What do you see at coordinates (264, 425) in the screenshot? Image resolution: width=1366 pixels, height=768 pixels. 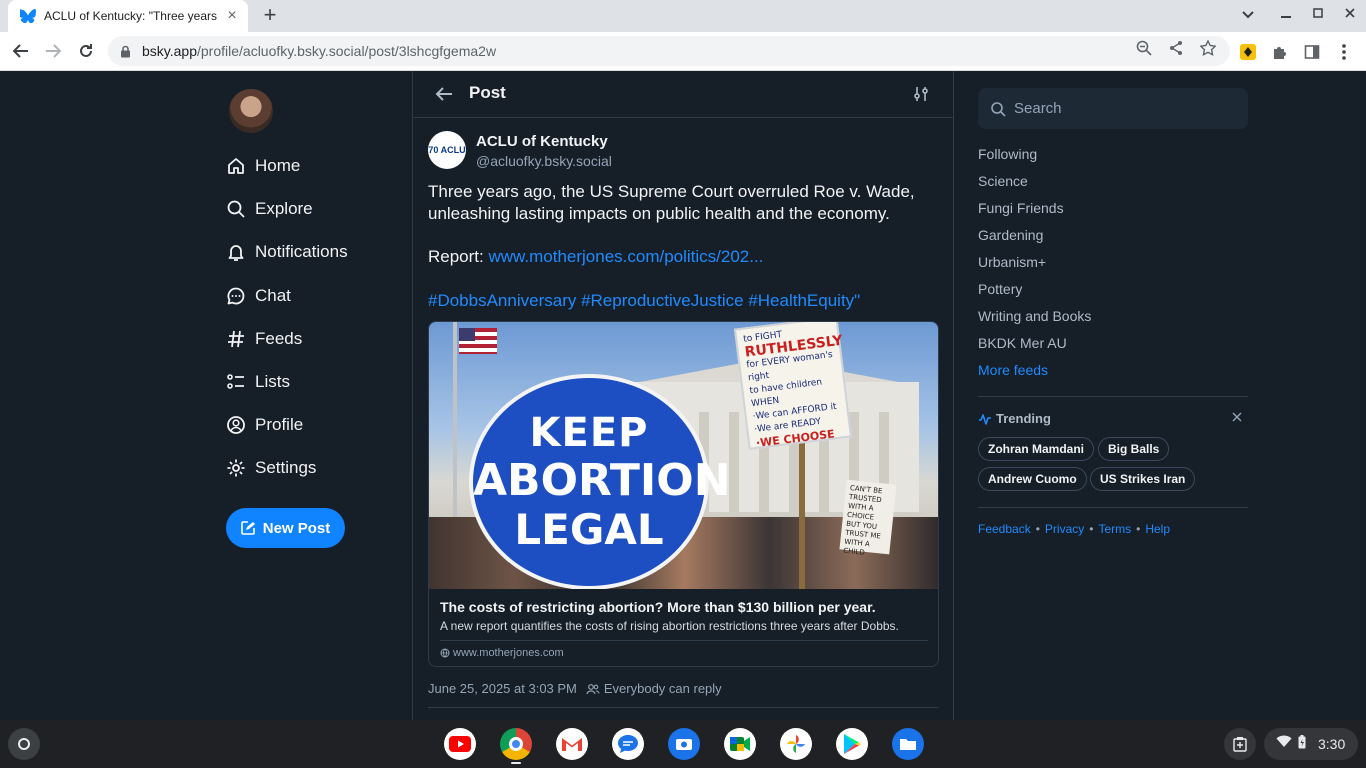 I see `nav-profile: Profile` at bounding box center [264, 425].